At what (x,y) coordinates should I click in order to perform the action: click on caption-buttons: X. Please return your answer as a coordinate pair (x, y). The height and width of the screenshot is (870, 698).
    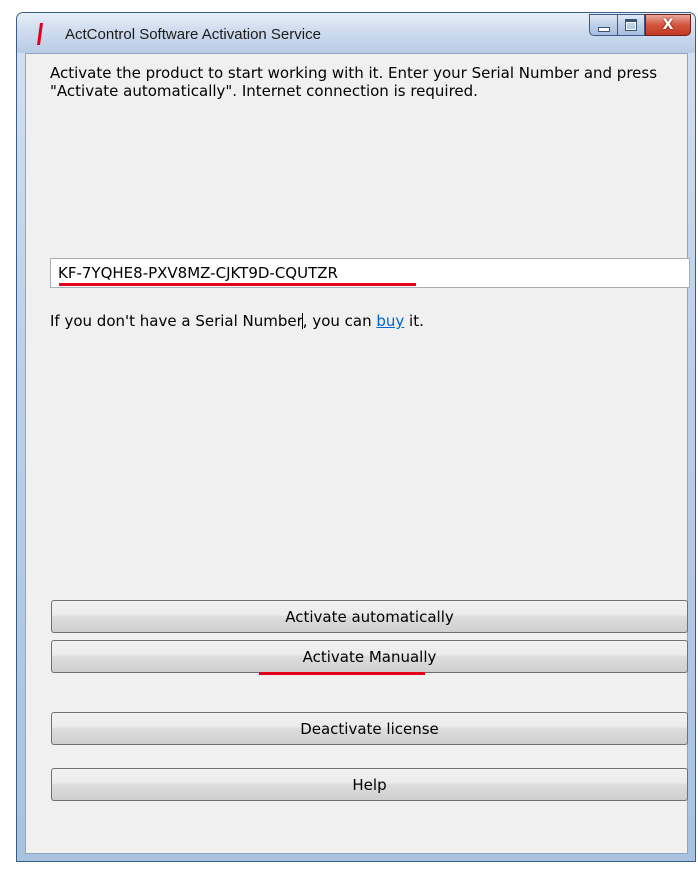
    Looking at the image, I should click on (640, 25).